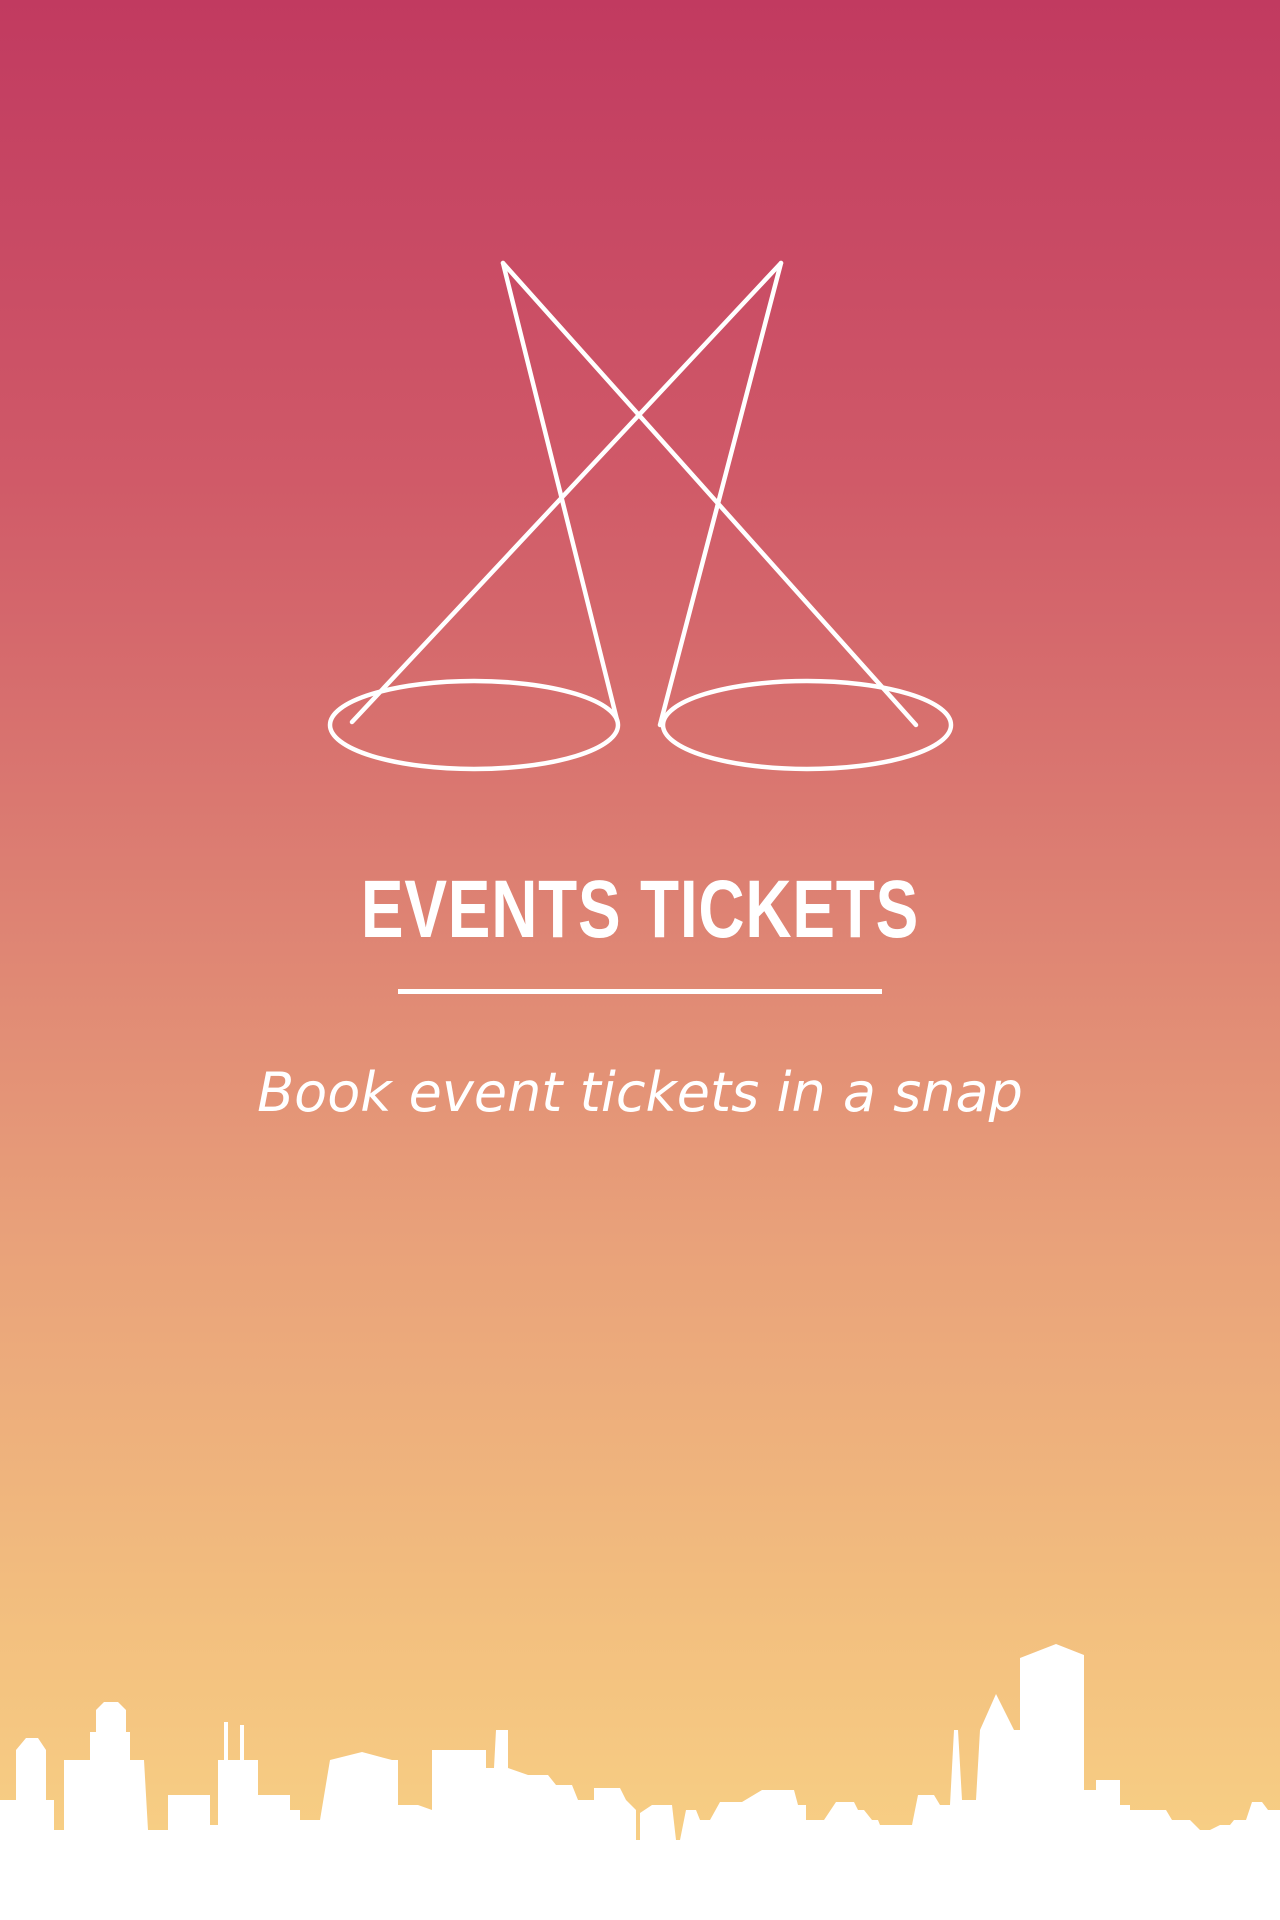 This screenshot has height=1920, width=1280. I want to click on city-skyline-silhouette, so click(640, 1782).